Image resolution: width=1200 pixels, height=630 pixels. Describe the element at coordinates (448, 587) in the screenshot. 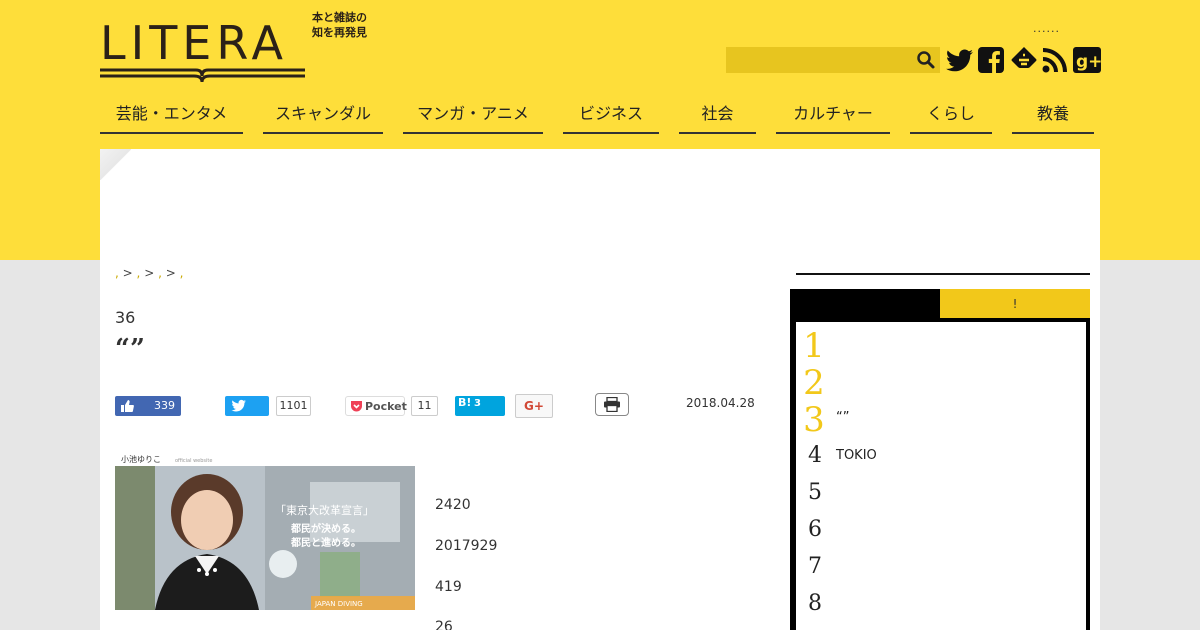

I see `body-line-3: 419` at that location.